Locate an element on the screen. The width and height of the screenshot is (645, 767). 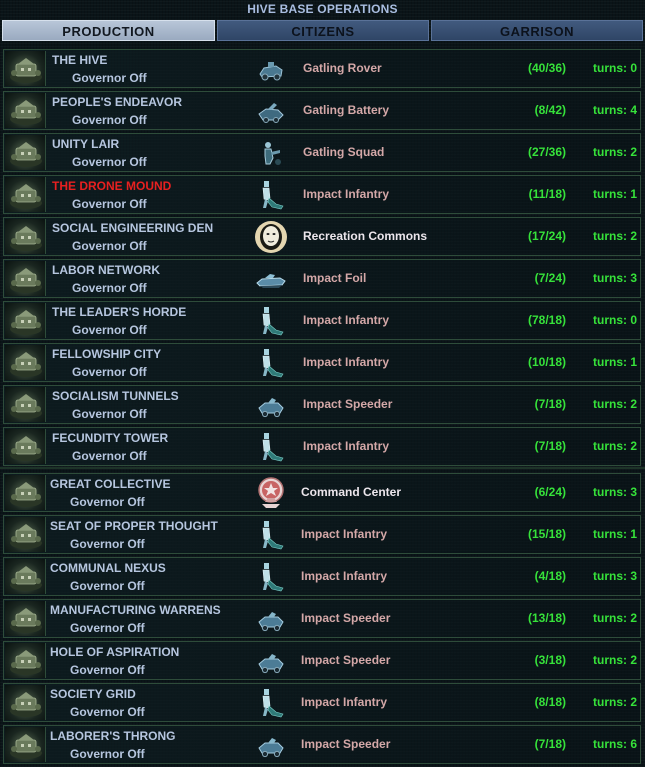
base-name: HOLE OF ASPIRATION is located at coordinates (114, 652).